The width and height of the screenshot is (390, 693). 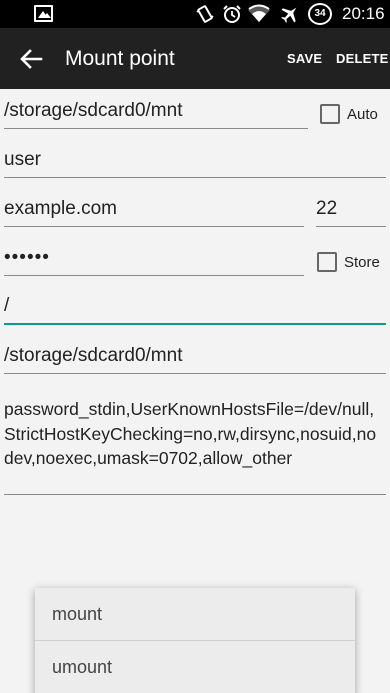 What do you see at coordinates (31, 59) in the screenshot?
I see `back-arrow-icon` at bounding box center [31, 59].